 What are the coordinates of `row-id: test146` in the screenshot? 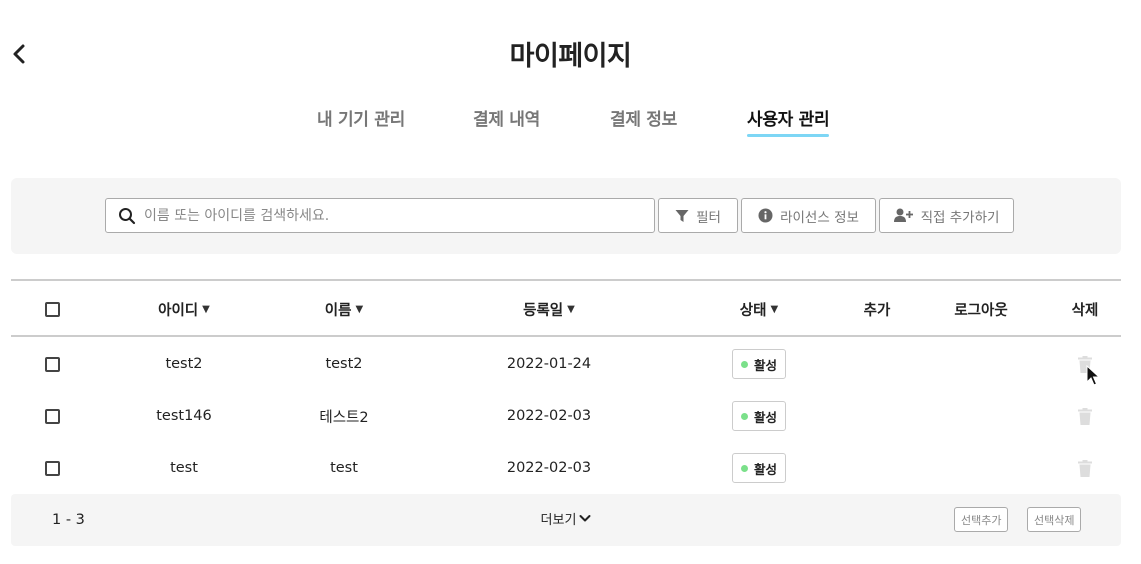 It's located at (184, 416).